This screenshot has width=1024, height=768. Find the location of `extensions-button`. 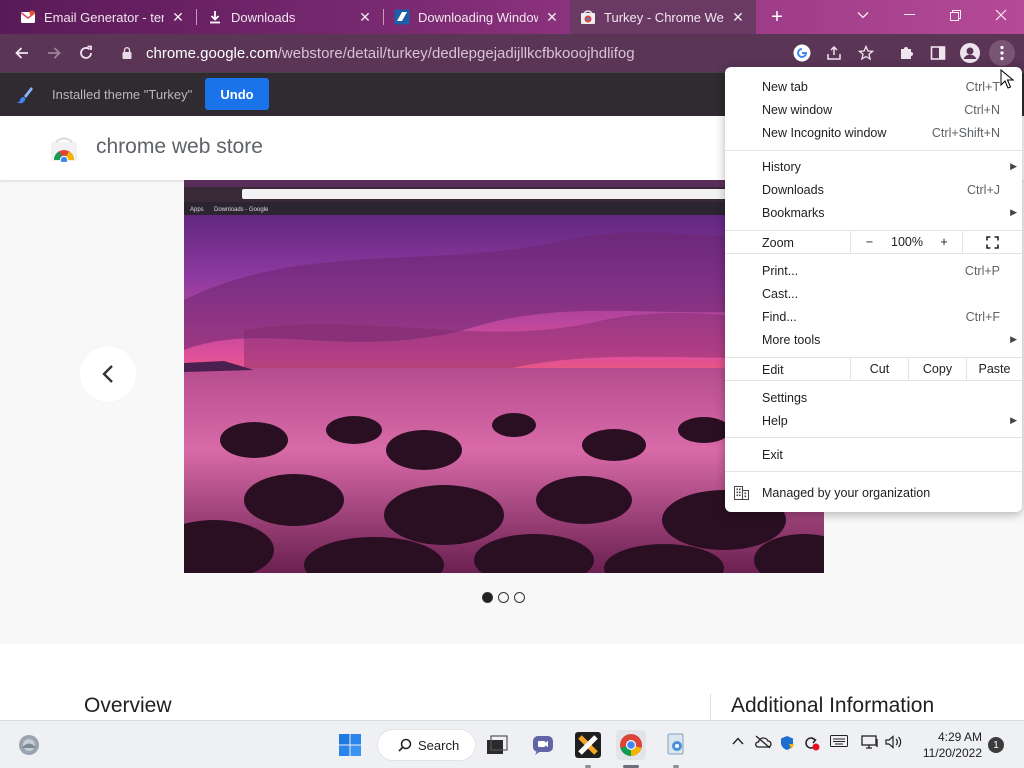

extensions-button is located at coordinates (906, 53).